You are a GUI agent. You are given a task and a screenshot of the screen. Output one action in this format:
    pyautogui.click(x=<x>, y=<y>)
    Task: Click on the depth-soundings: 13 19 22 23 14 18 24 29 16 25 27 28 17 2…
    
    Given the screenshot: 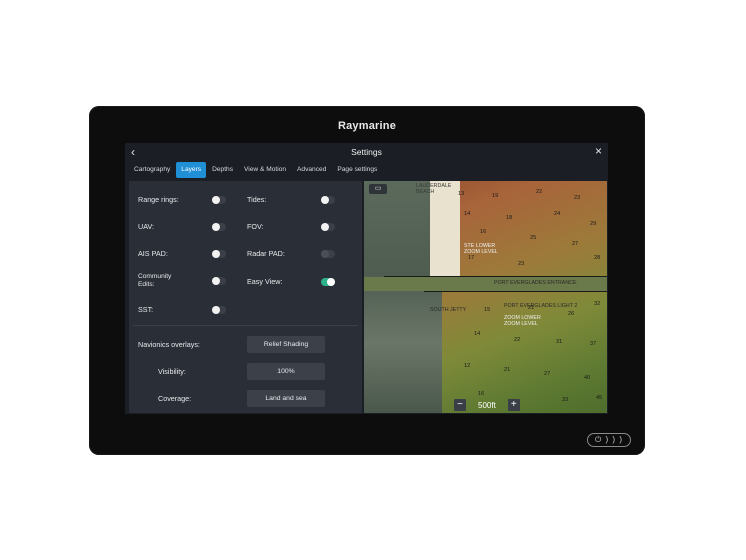 What is the action you would take?
    pyautogui.click(x=530, y=296)
    